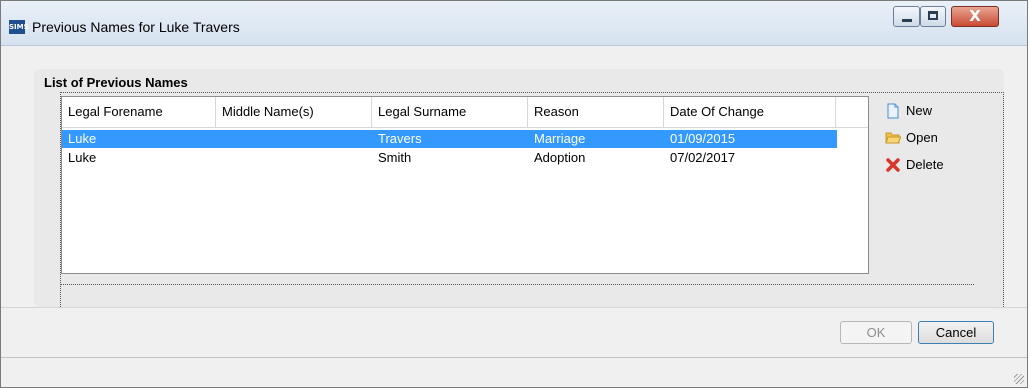  Describe the element at coordinates (906, 16) in the screenshot. I see `minimize-button` at that location.